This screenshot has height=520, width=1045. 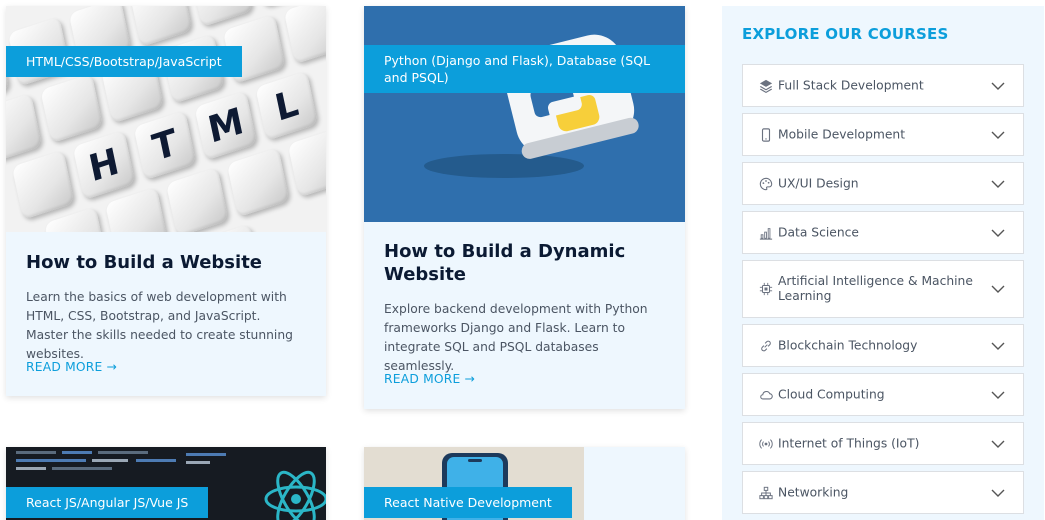 What do you see at coordinates (766, 345) in the screenshot?
I see `link-icon` at bounding box center [766, 345].